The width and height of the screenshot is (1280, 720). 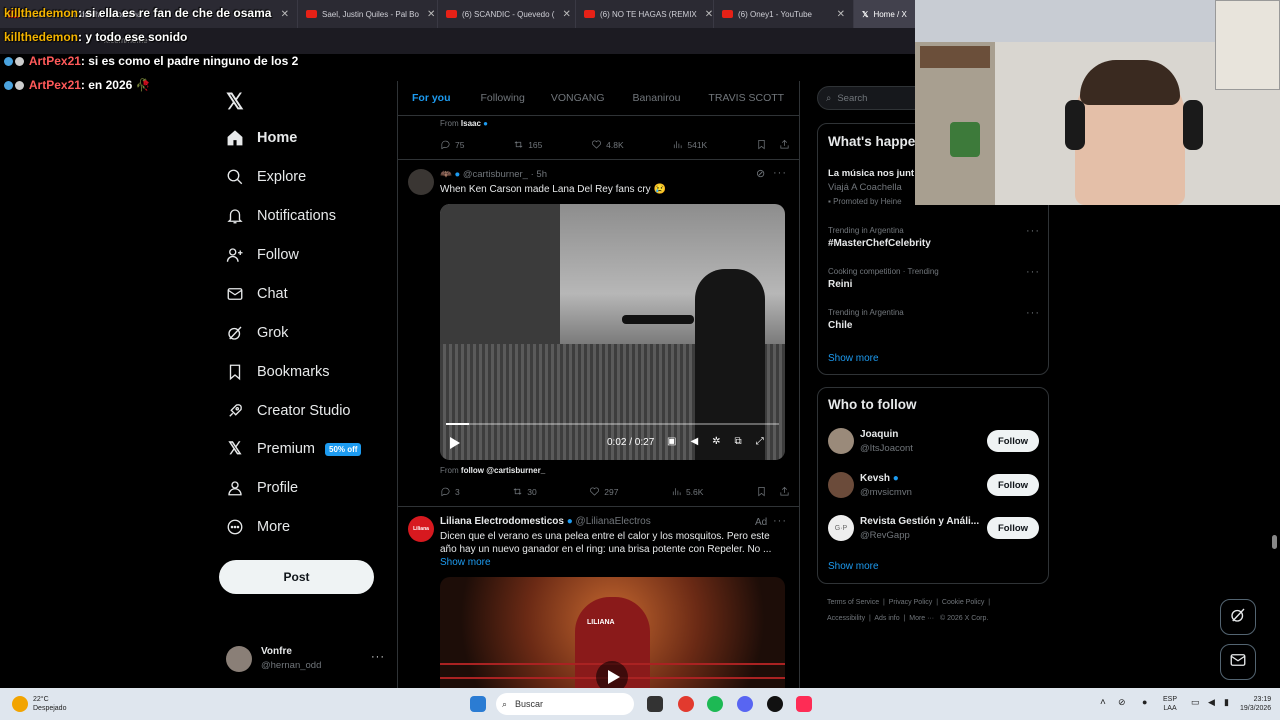 I want to click on spotify-icon, so click(x=715, y=704).